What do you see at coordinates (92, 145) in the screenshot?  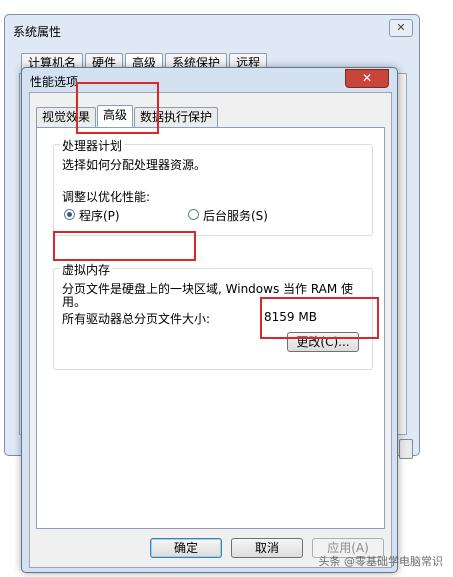 I see `processor-scheduling-title: 处理器计划` at bounding box center [92, 145].